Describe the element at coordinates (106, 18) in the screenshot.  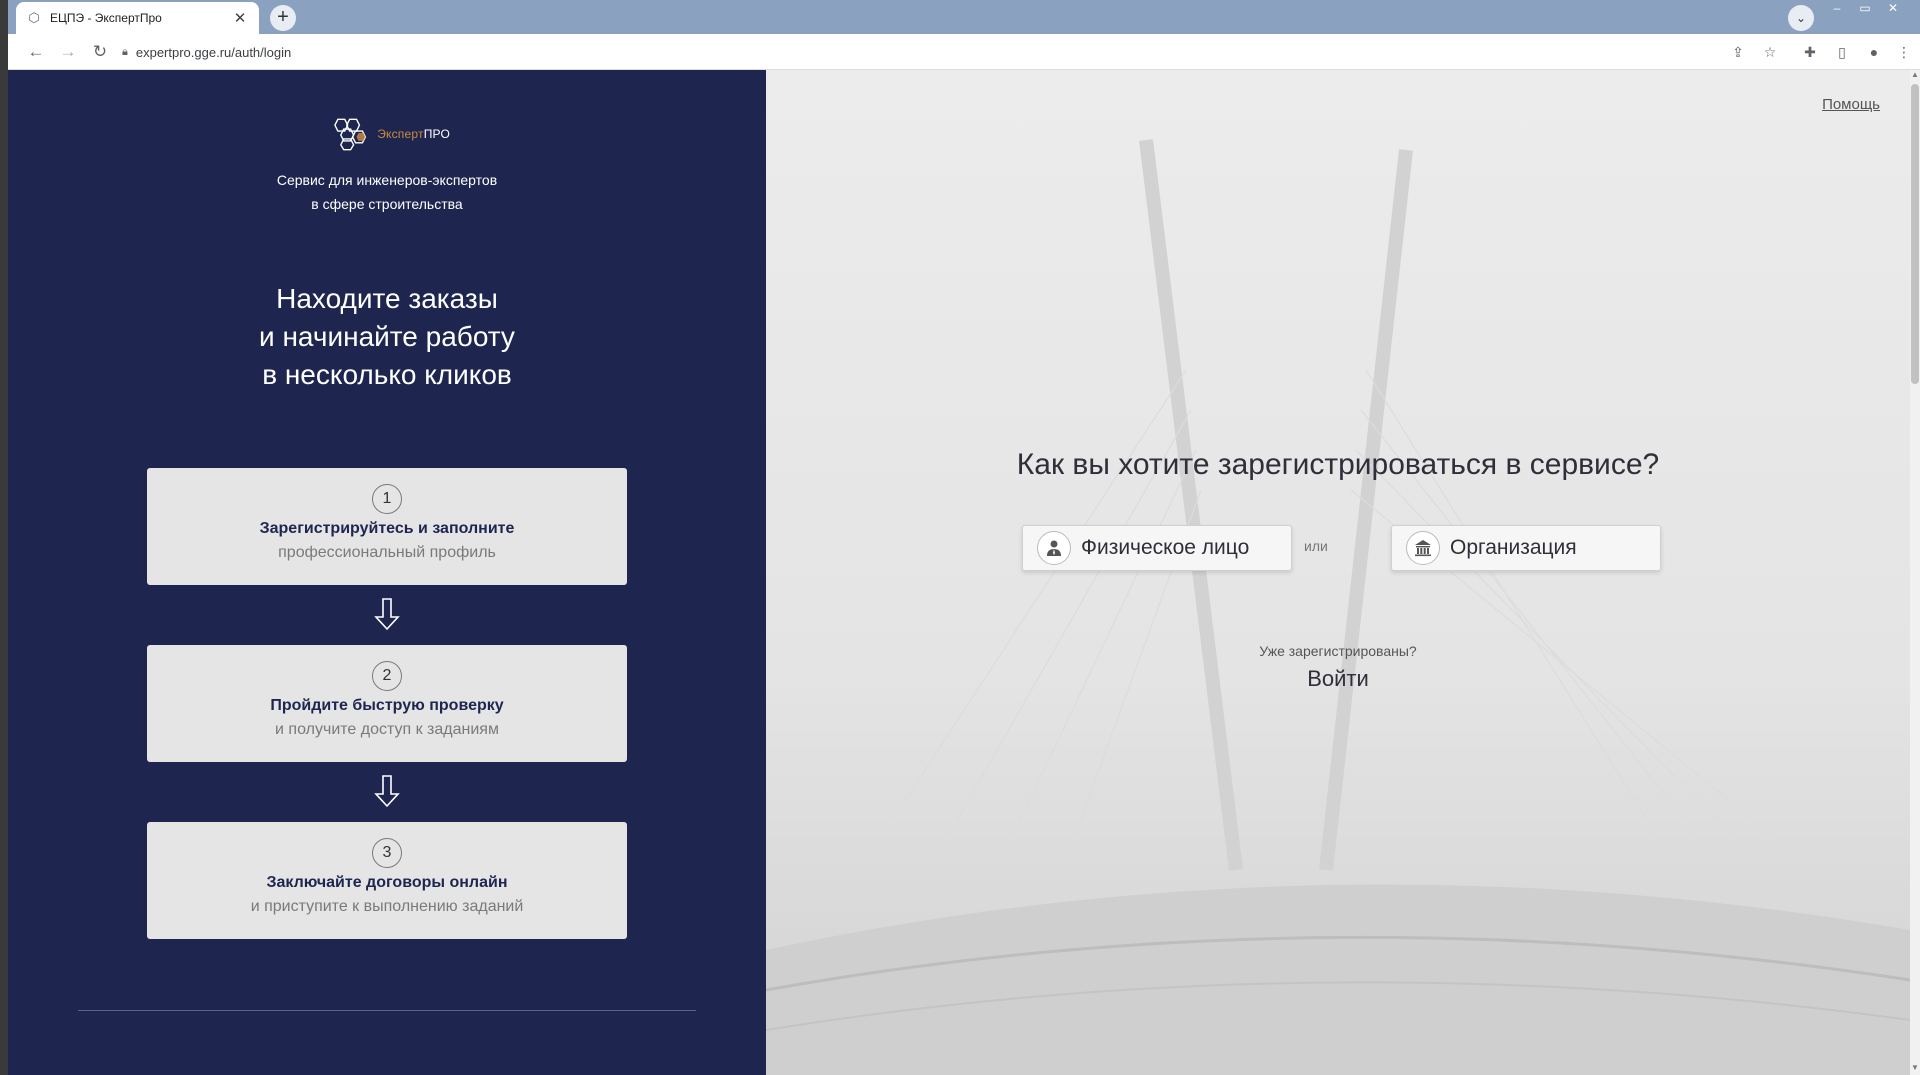
I see `tab-title: ЕЦПЭ - ЭкспертПро` at that location.